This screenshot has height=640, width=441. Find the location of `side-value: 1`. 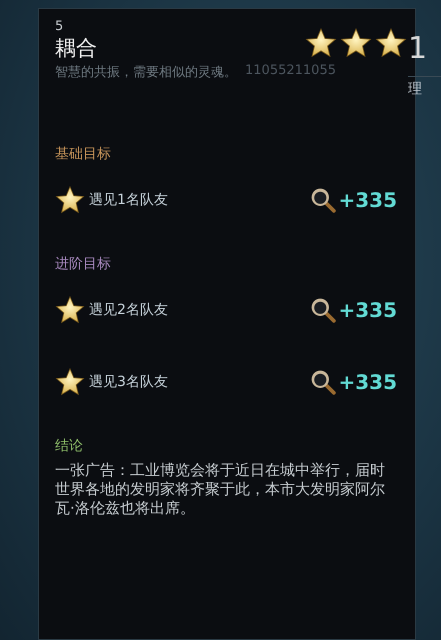

side-value: 1 is located at coordinates (418, 49).